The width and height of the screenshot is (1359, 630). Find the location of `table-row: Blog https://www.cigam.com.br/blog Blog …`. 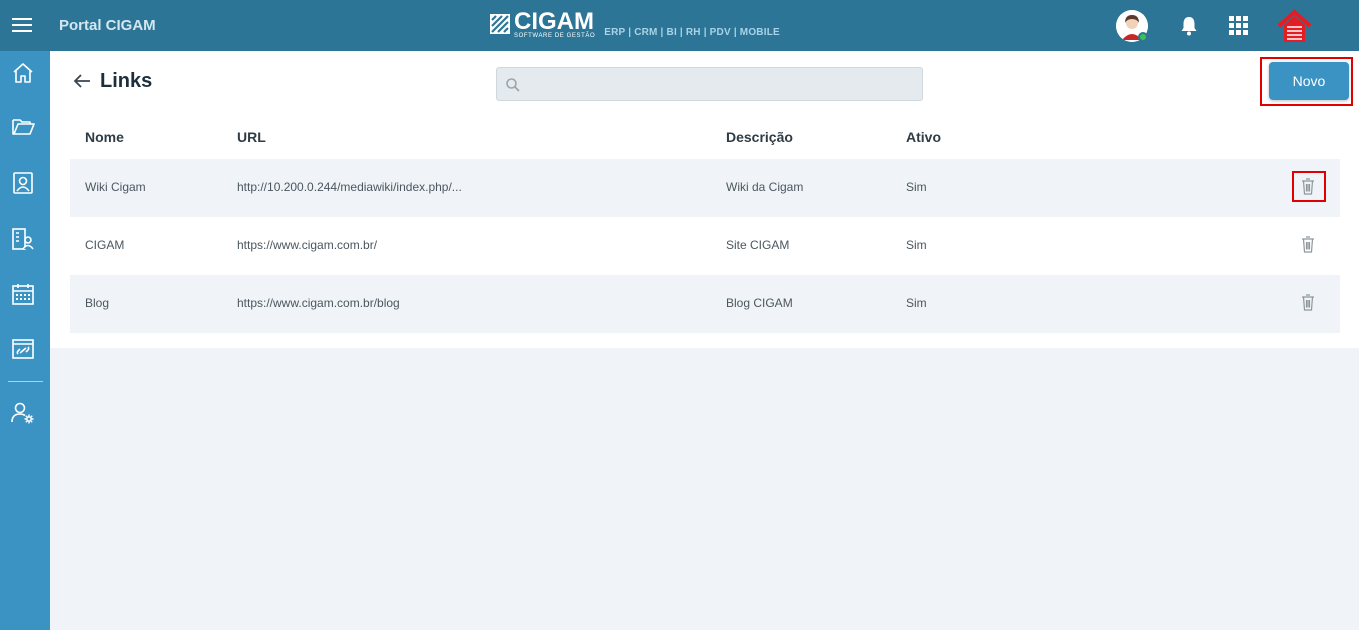

table-row: Blog https://www.cigam.com.br/blog Blog … is located at coordinates (705, 304).